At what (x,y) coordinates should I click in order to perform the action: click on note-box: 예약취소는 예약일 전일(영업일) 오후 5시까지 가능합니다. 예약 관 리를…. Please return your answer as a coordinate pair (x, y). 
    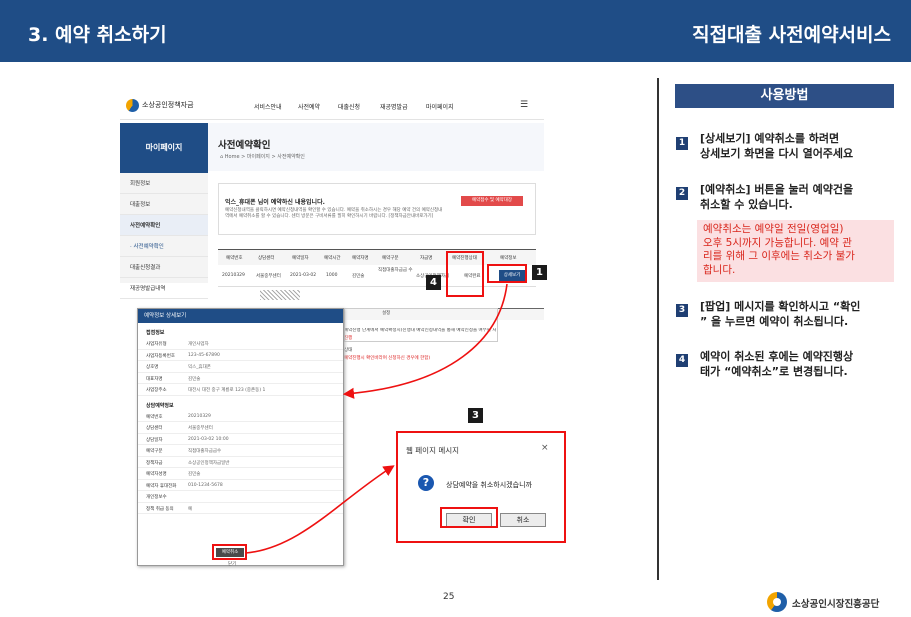
    Looking at the image, I should click on (795, 251).